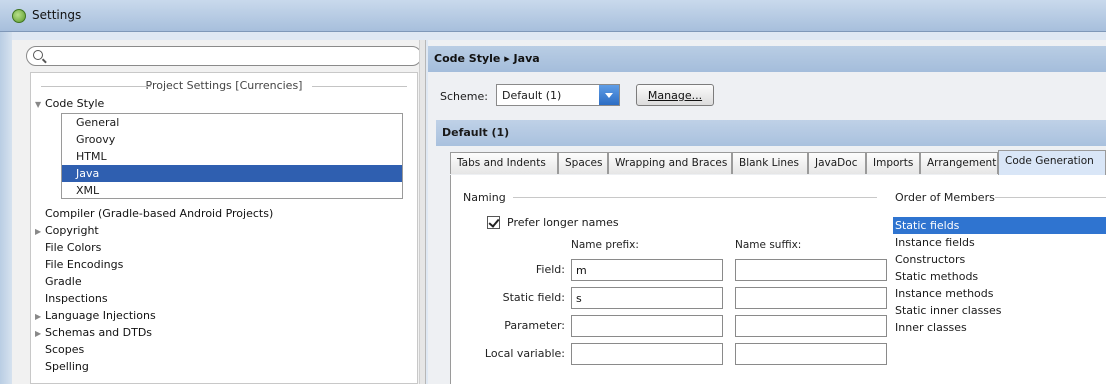  I want to click on tree-item-label: Copyright, so click(72, 230).